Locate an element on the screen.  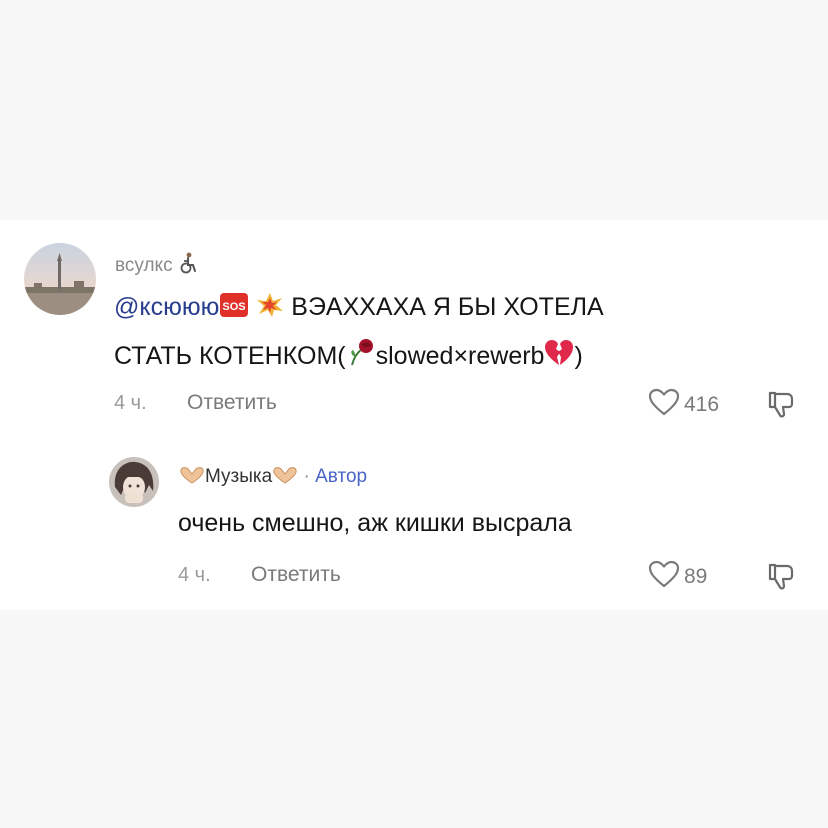
like-count: 89 is located at coordinates (696, 576).